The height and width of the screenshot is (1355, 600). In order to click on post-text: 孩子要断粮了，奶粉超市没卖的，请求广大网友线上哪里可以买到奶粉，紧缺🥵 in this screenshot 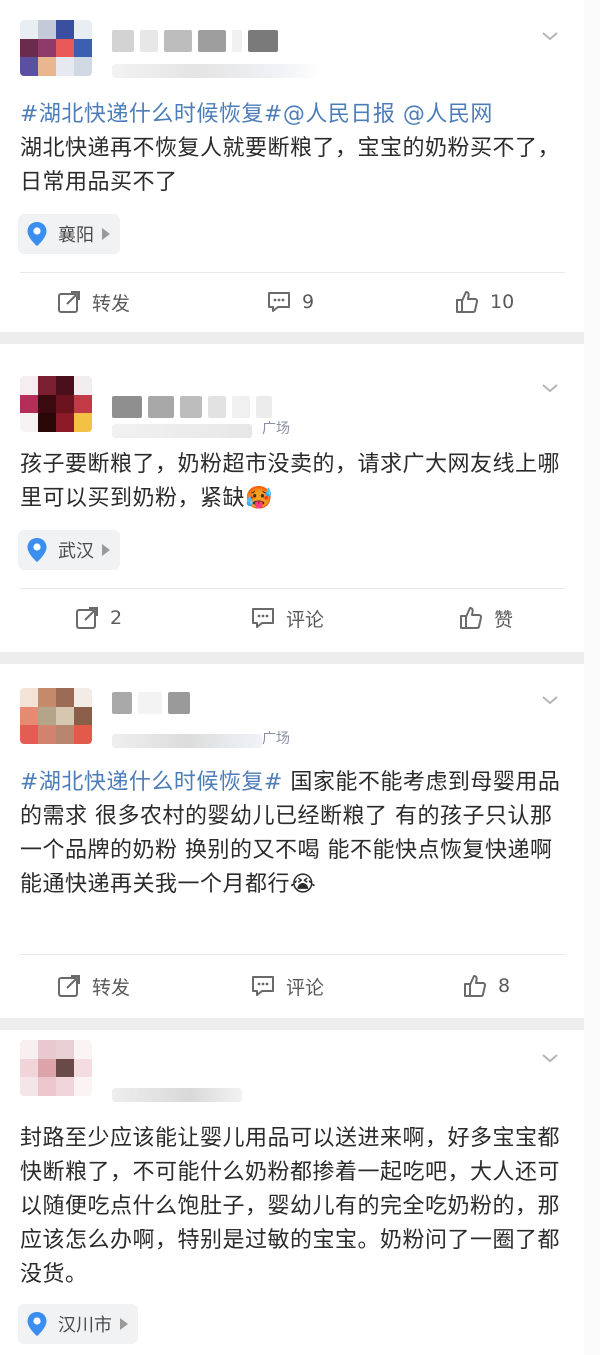, I will do `click(292, 482)`.